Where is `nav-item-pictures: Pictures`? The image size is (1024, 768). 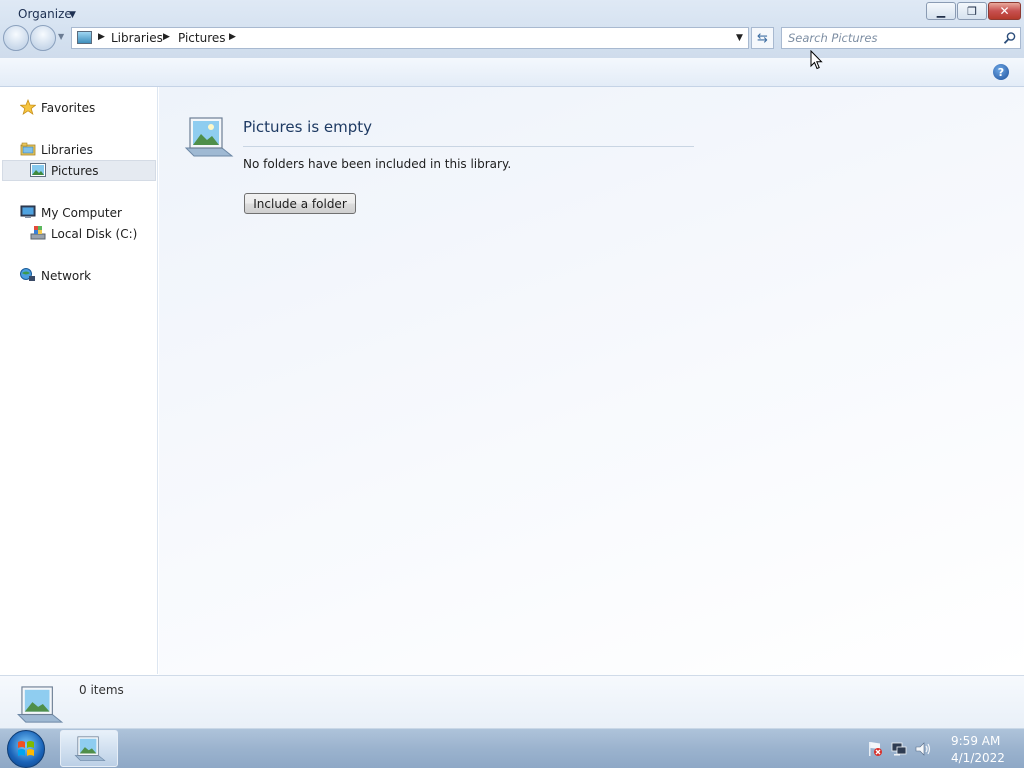 nav-item-pictures: Pictures is located at coordinates (75, 171).